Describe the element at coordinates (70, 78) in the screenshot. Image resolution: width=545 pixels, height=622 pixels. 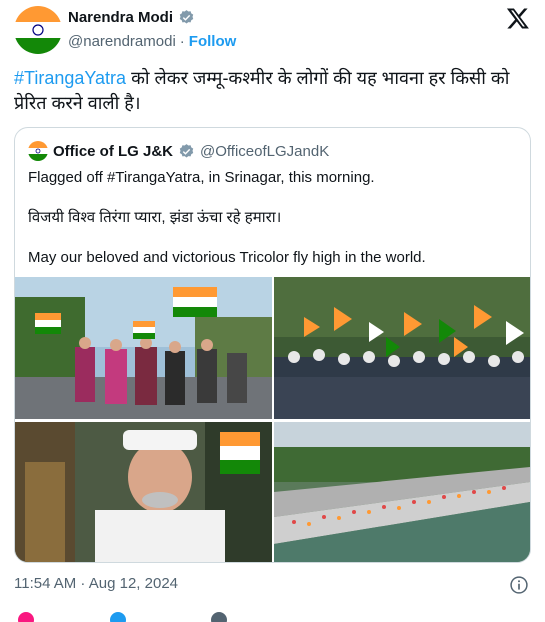
I see `hashtag-link: #TirangaYatra` at that location.